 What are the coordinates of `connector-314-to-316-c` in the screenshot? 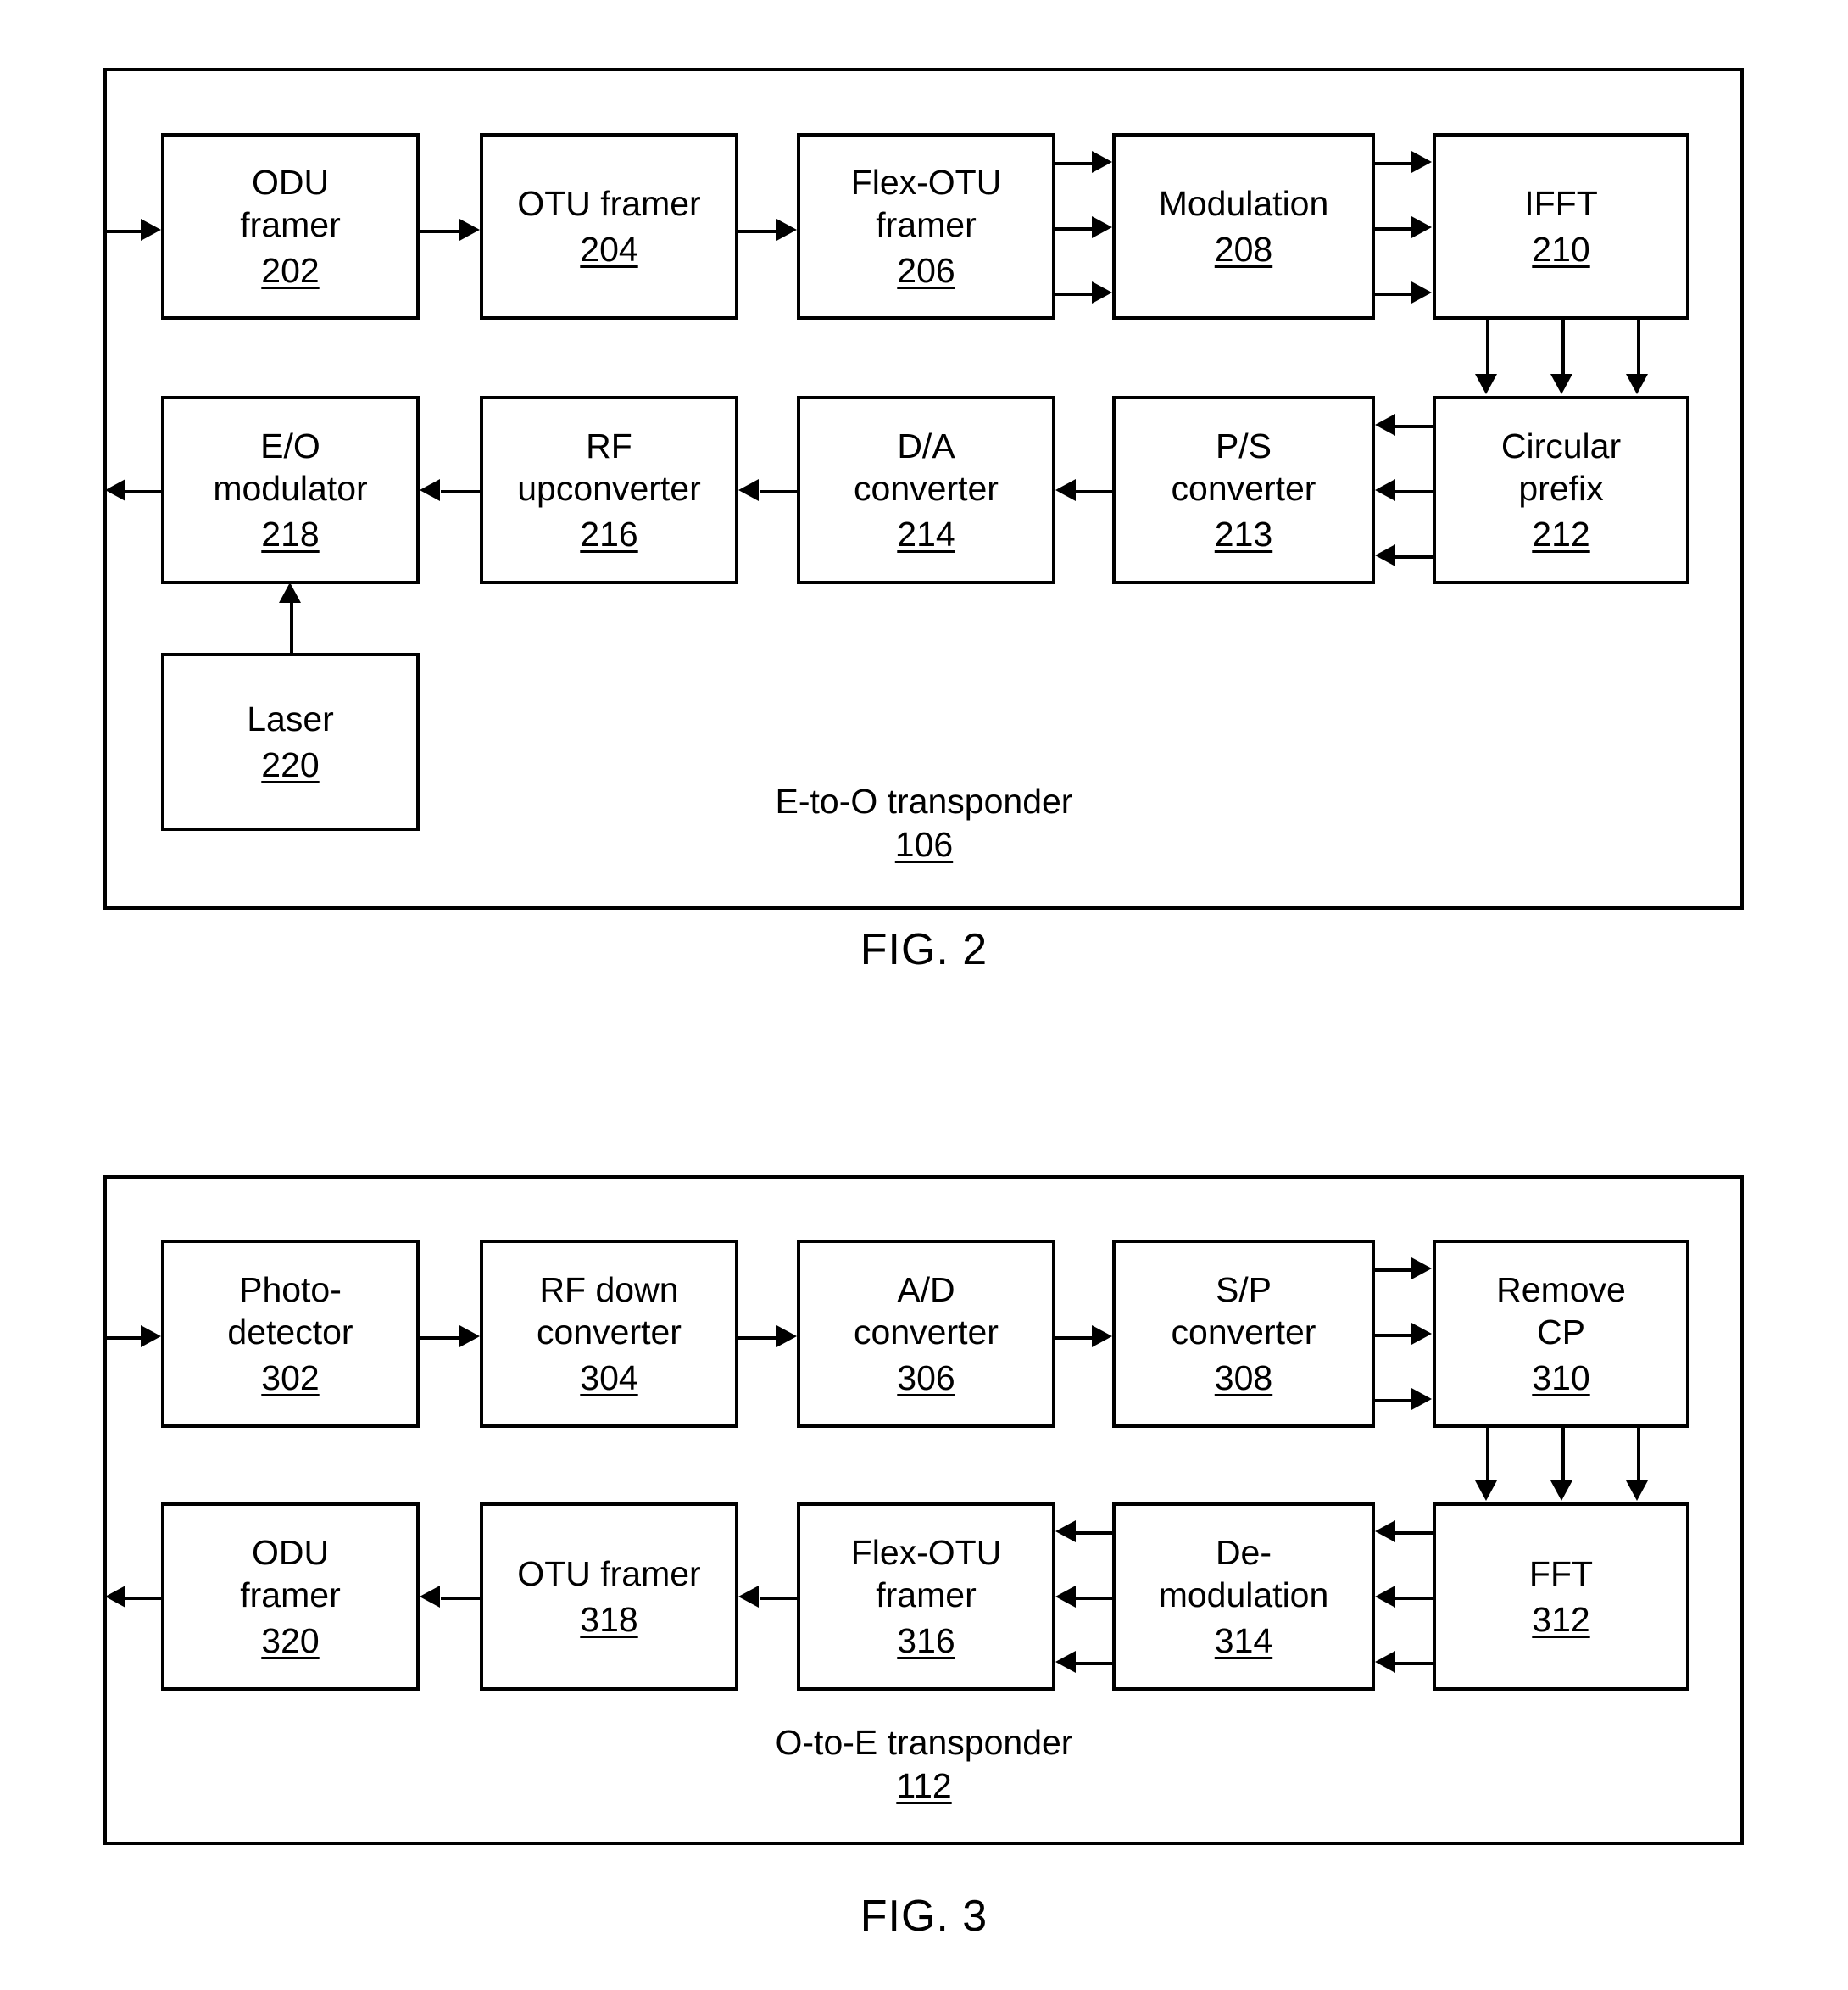 It's located at (1094, 1663).